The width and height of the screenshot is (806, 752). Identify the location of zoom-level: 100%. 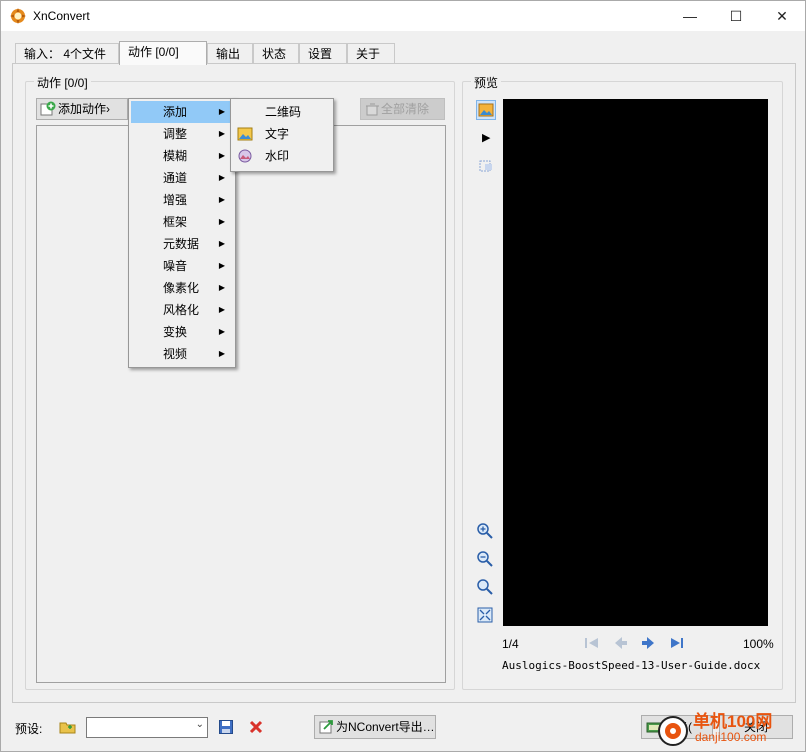
(758, 644).